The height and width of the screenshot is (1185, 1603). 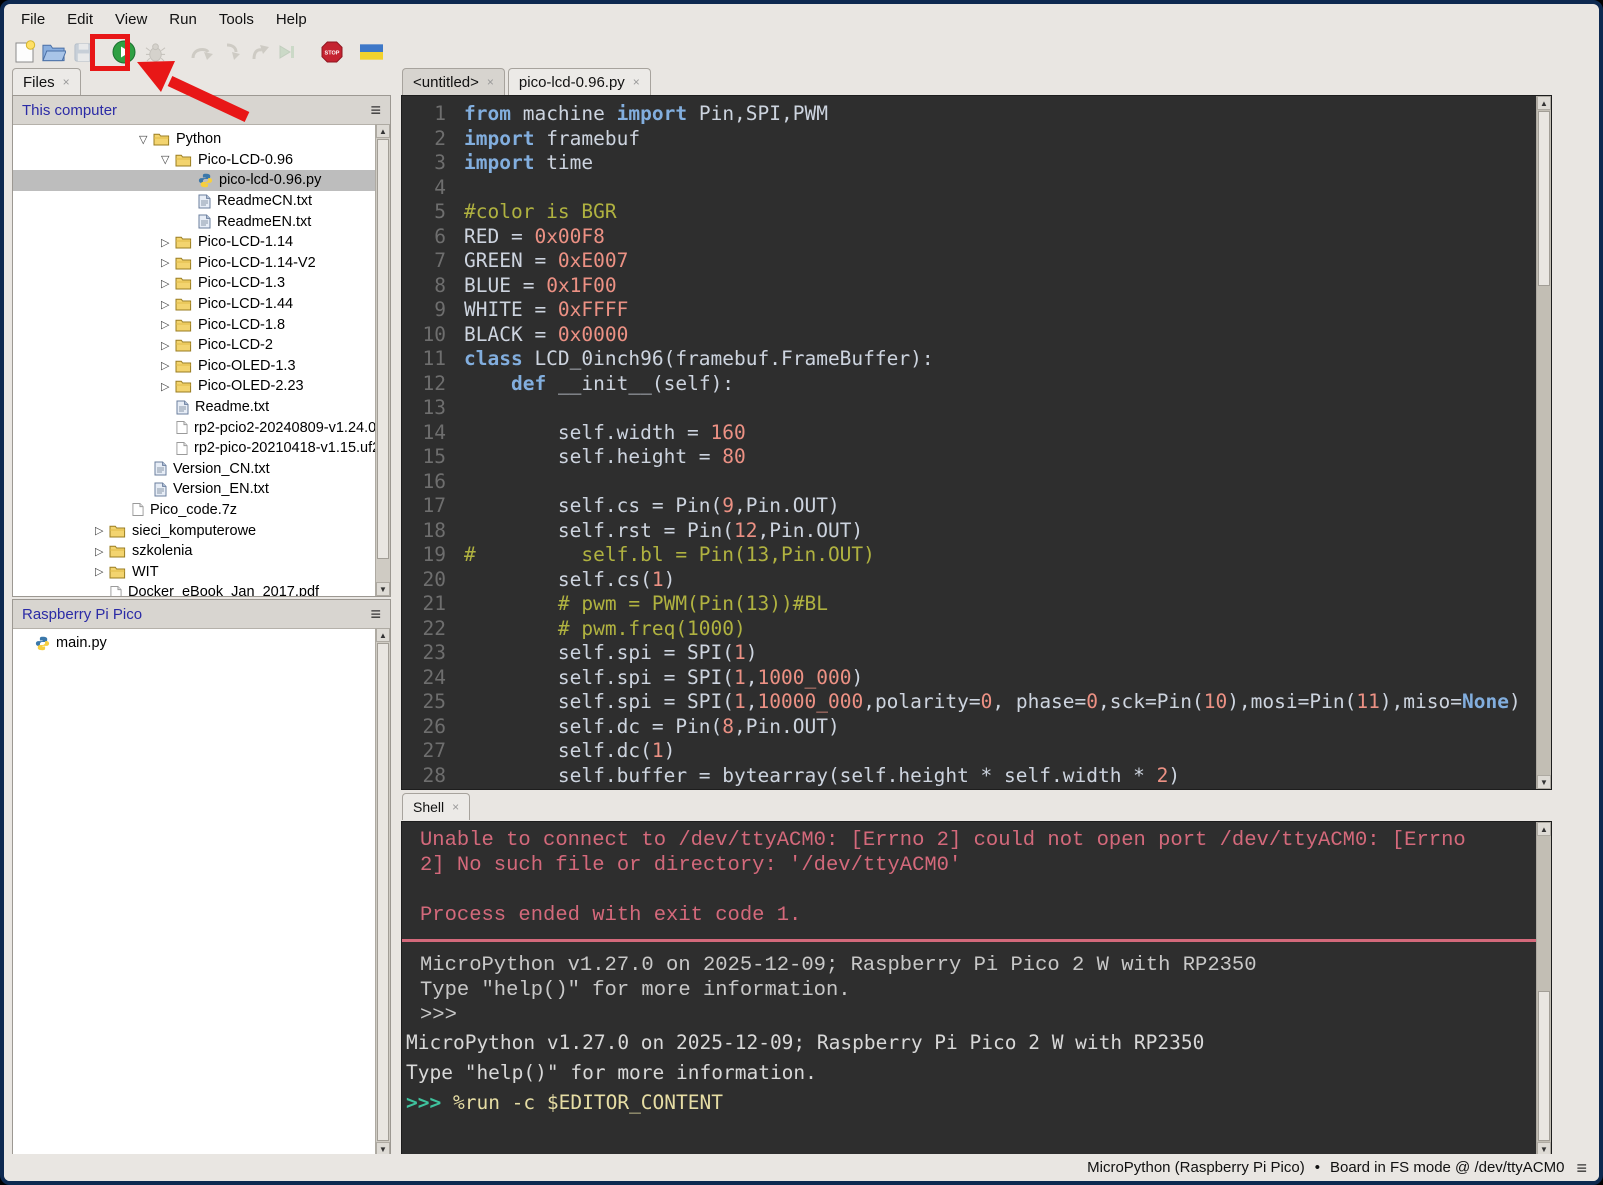 I want to click on tree-item-Pico-LCD-0.96: ▽ Pico-LCD-0.96, so click(x=194, y=160).